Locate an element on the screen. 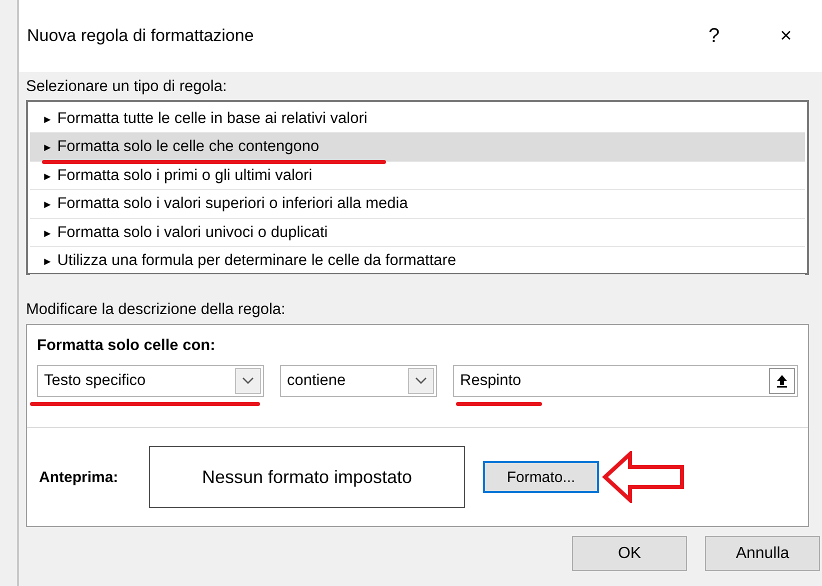 This screenshot has width=822, height=586. preview-box: Nessun formato impostato is located at coordinates (307, 477).